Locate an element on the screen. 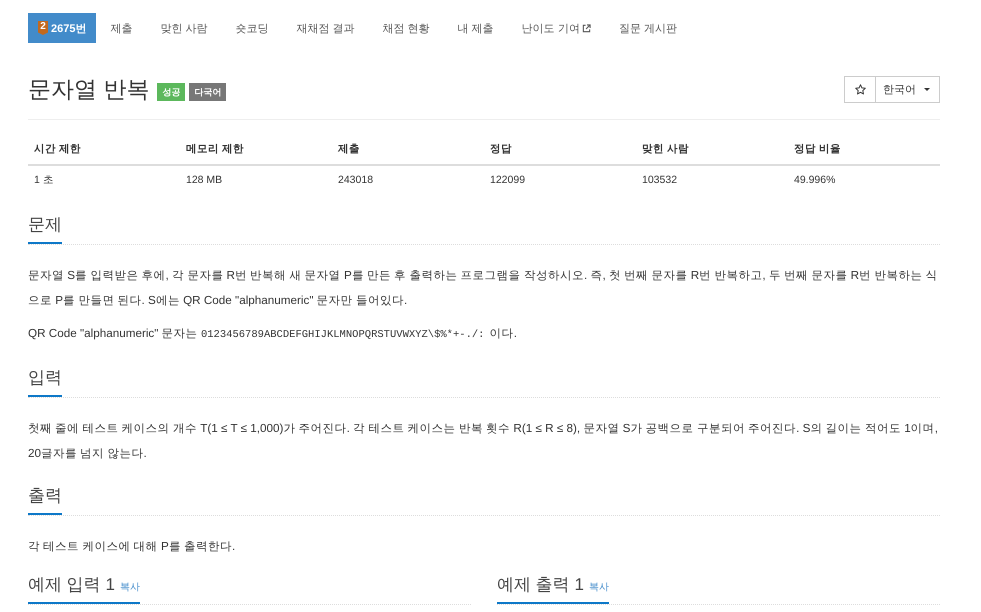 The width and height of the screenshot is (981, 612). nav-tab: 2 2675번 is located at coordinates (62, 28).